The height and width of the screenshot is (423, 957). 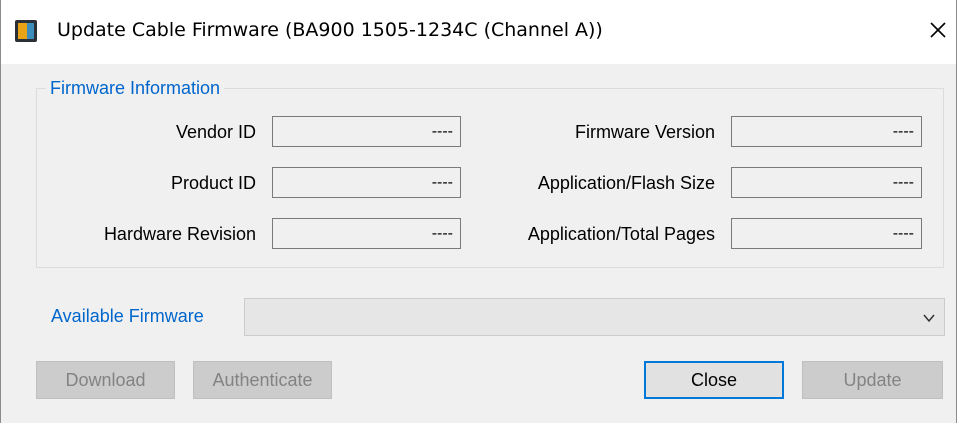 I want to click on app-total-pages-field: ----, so click(x=826, y=233).